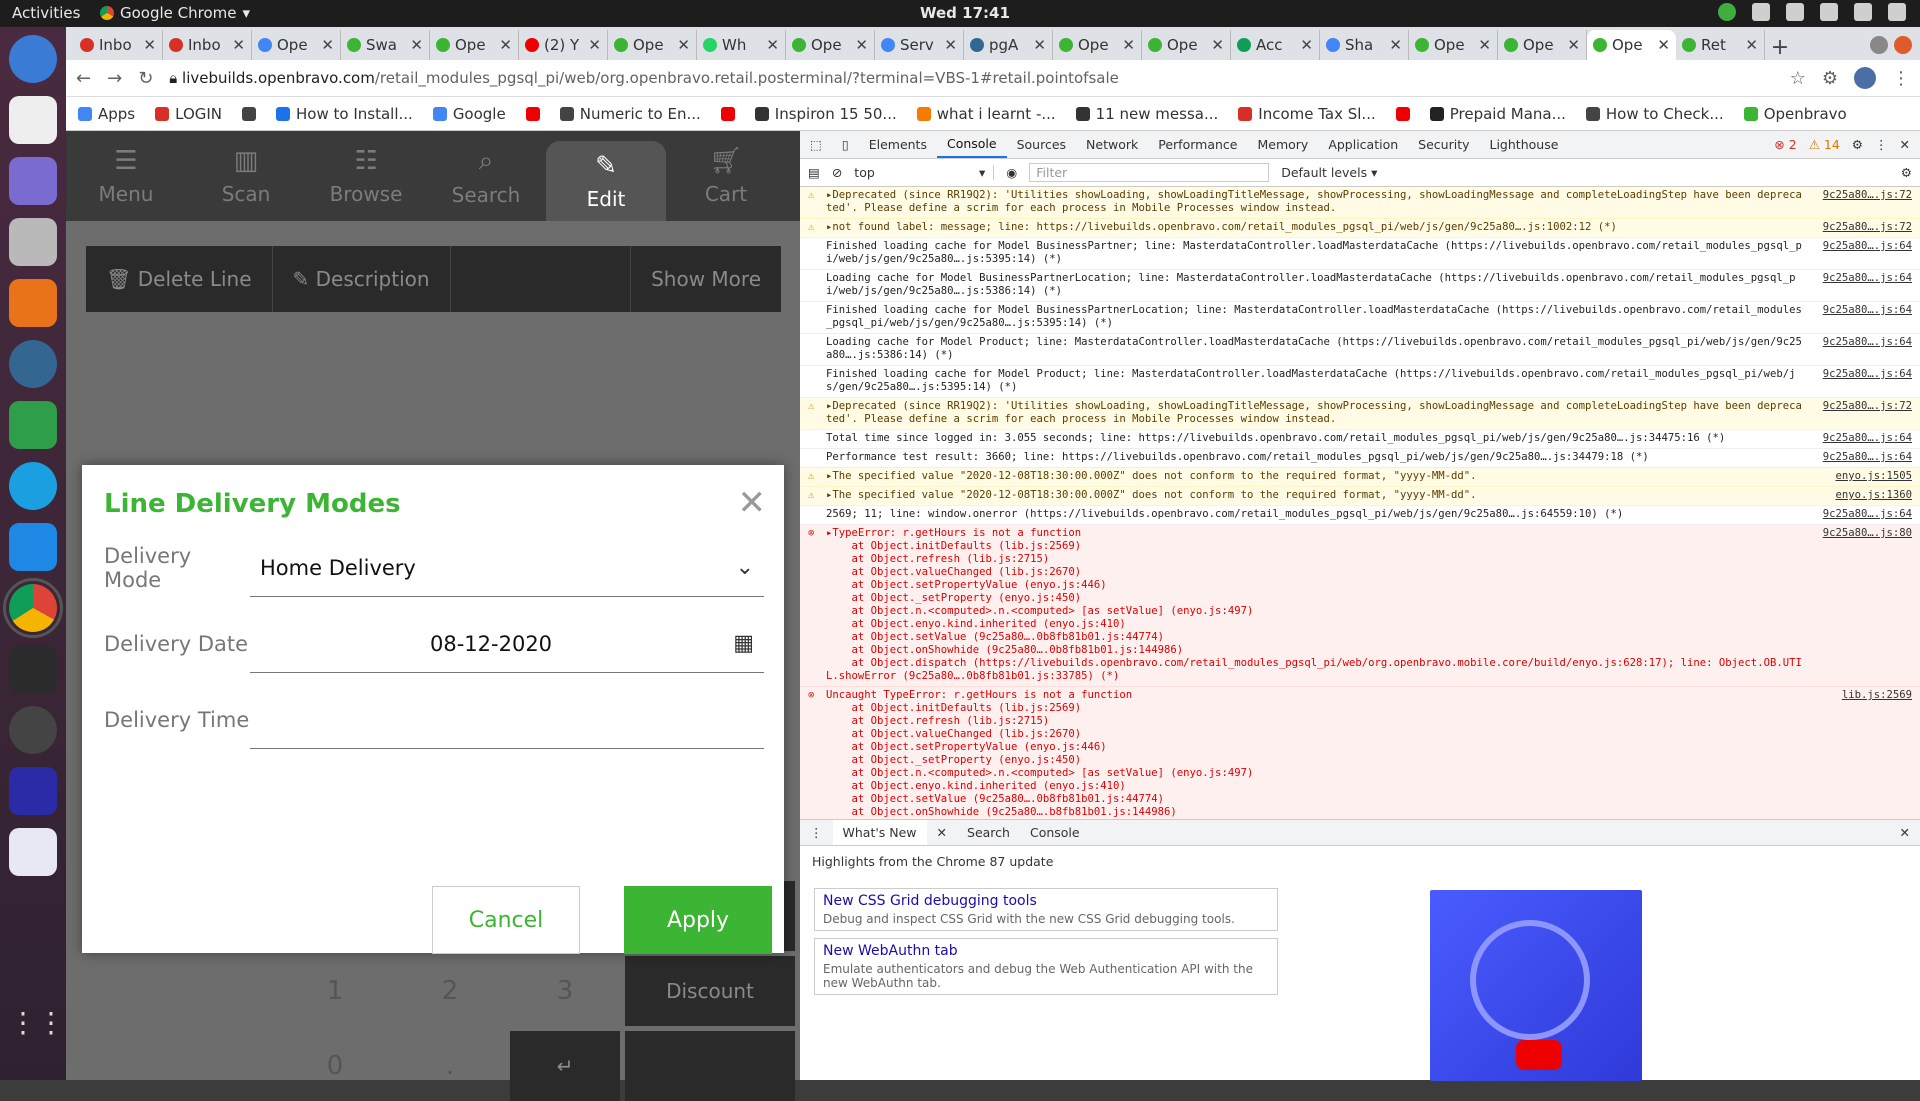 The width and height of the screenshot is (1920, 1101). I want to click on tab-security: Security, so click(1443, 144).